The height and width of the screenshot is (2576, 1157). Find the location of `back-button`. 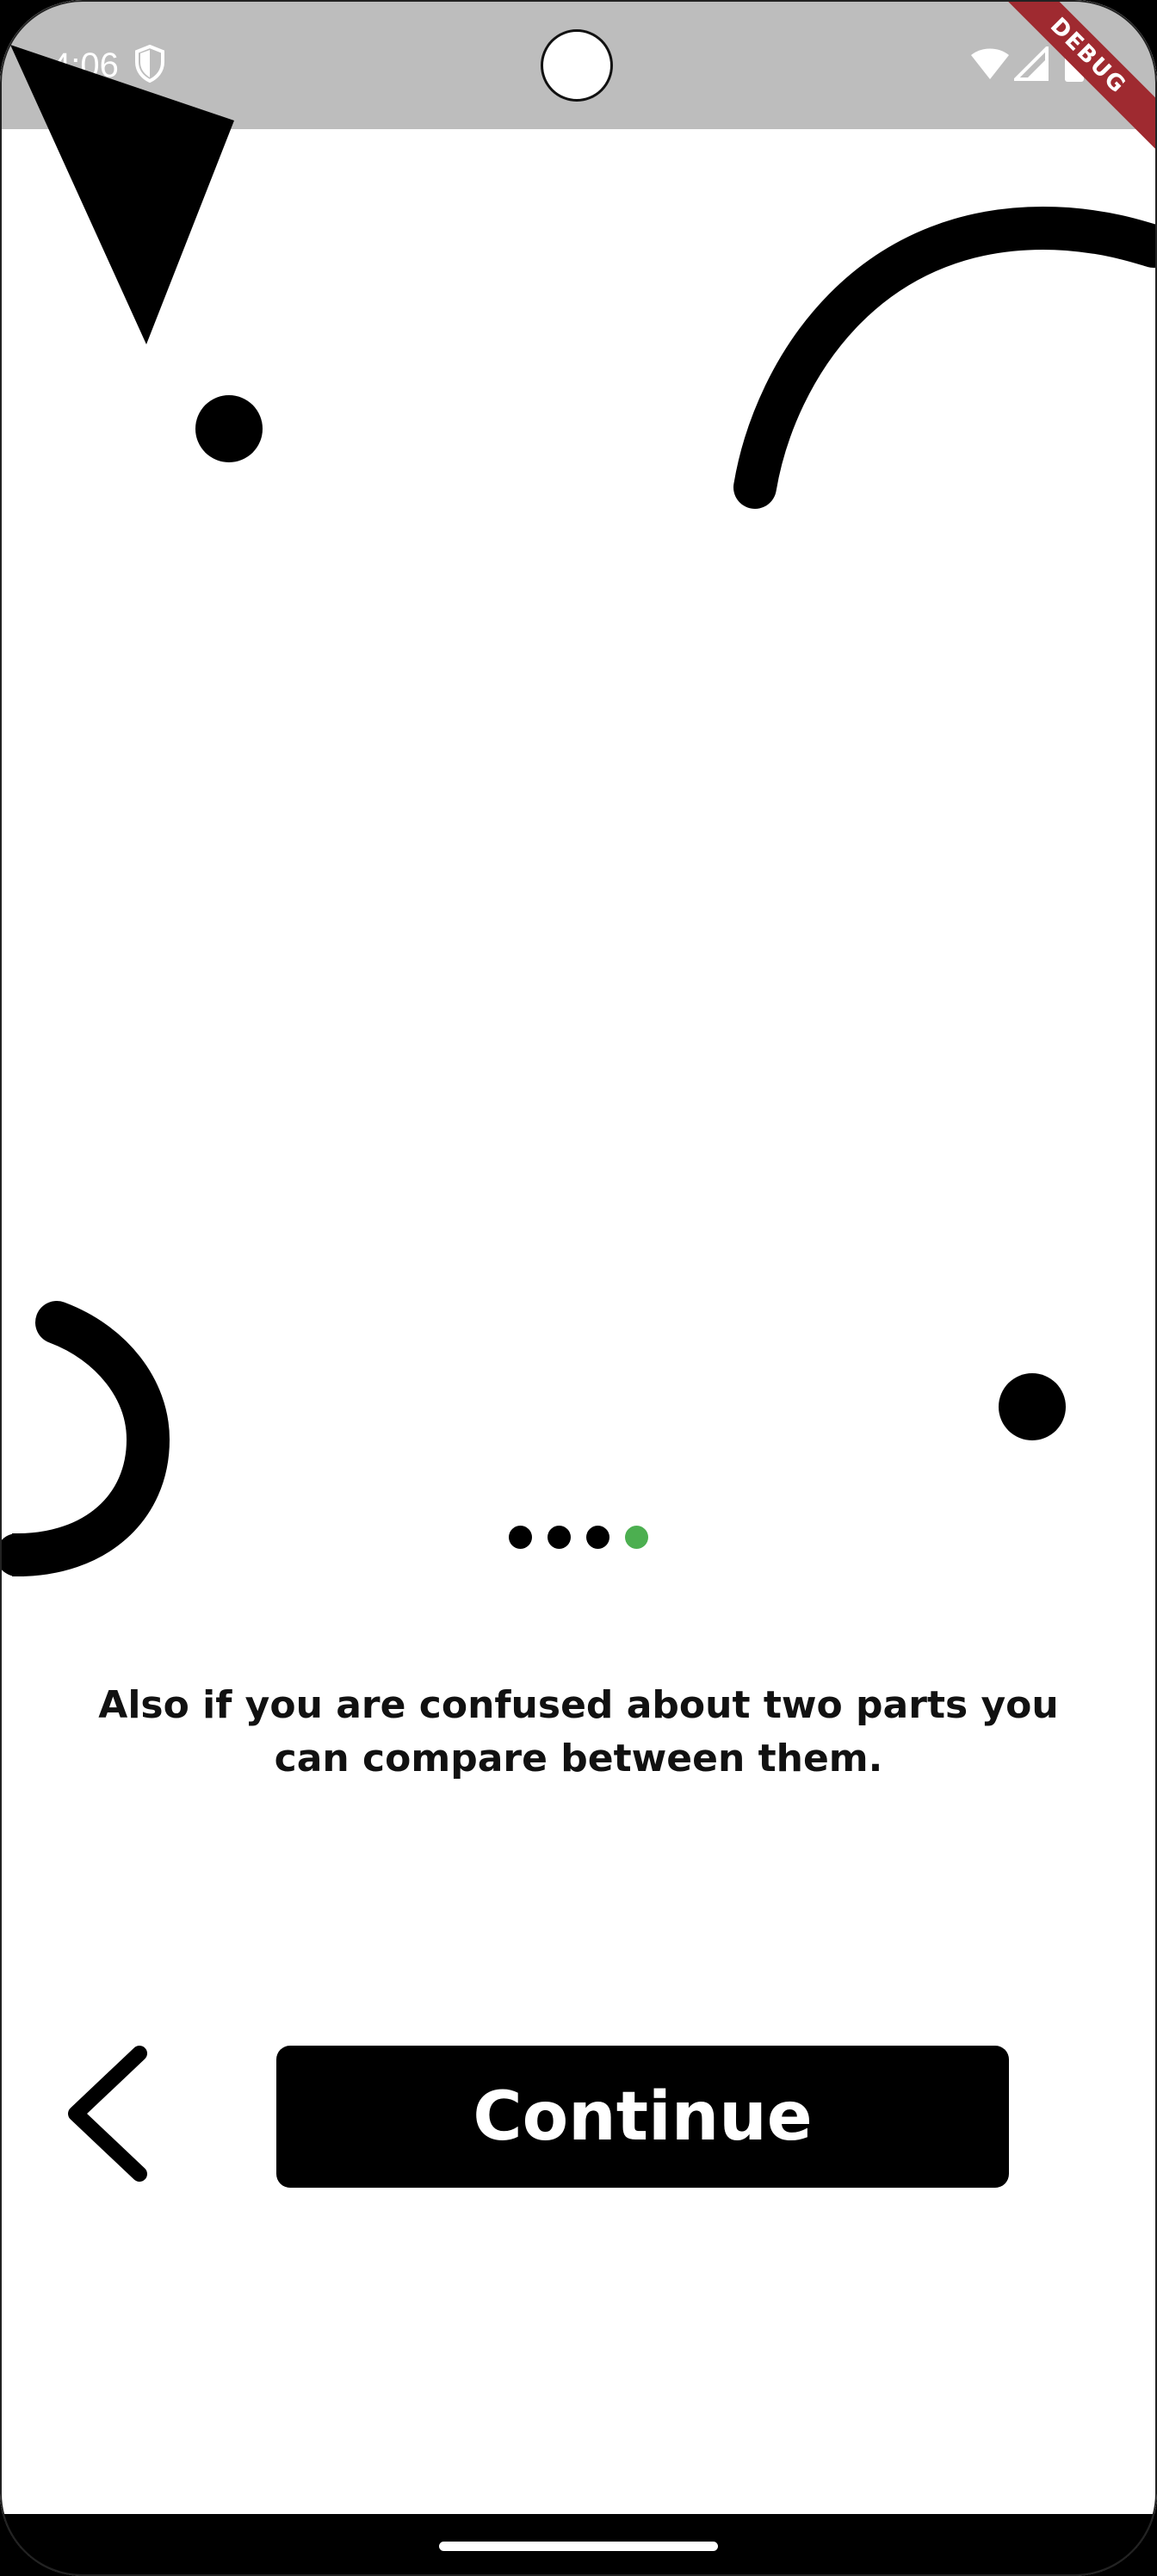

back-button is located at coordinates (109, 2113).